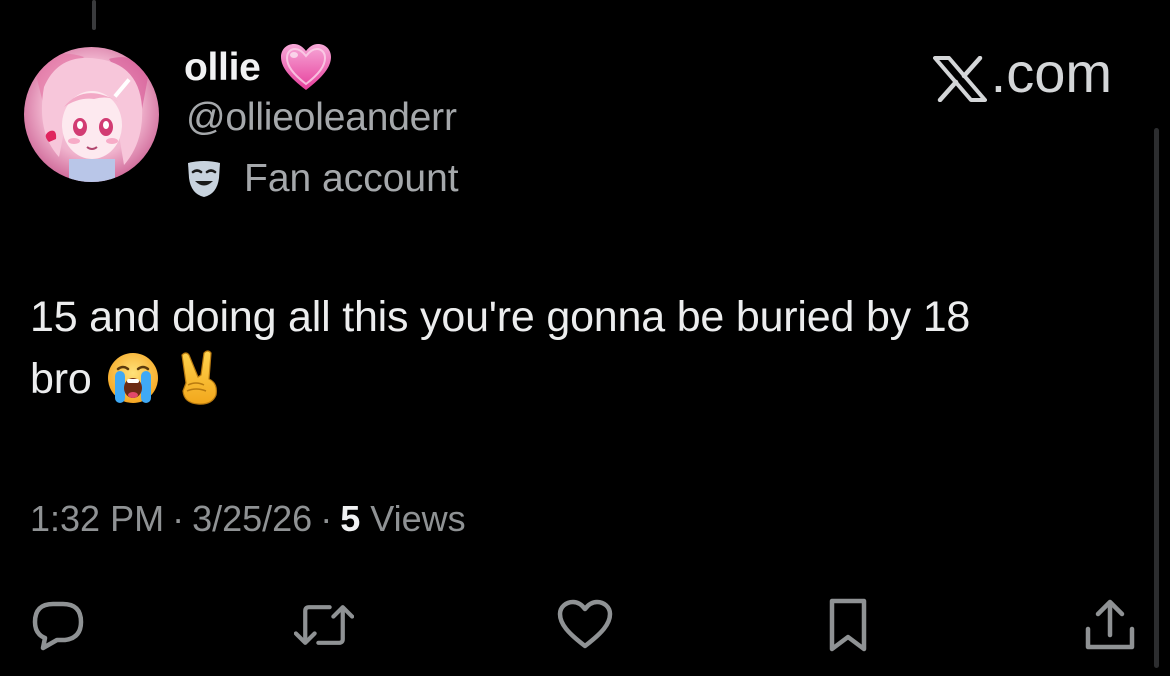 The height and width of the screenshot is (676, 1170). I want to click on views-count: 5, so click(350, 518).